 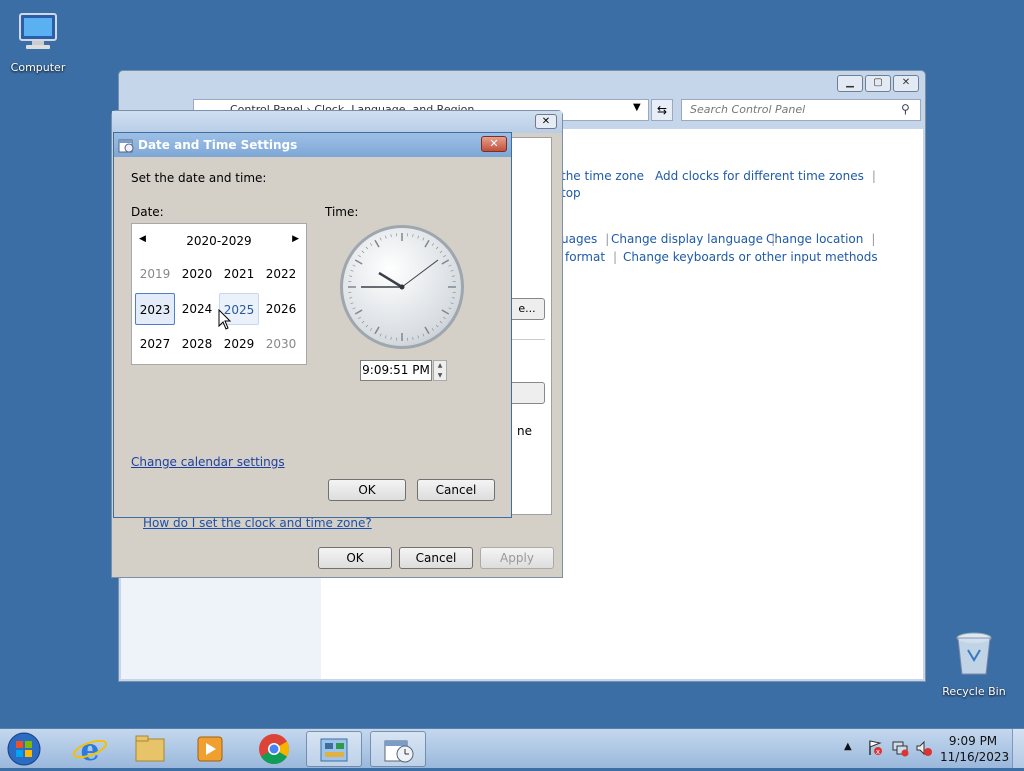 I want to click on taskbar-control-panel, so click(x=334, y=749).